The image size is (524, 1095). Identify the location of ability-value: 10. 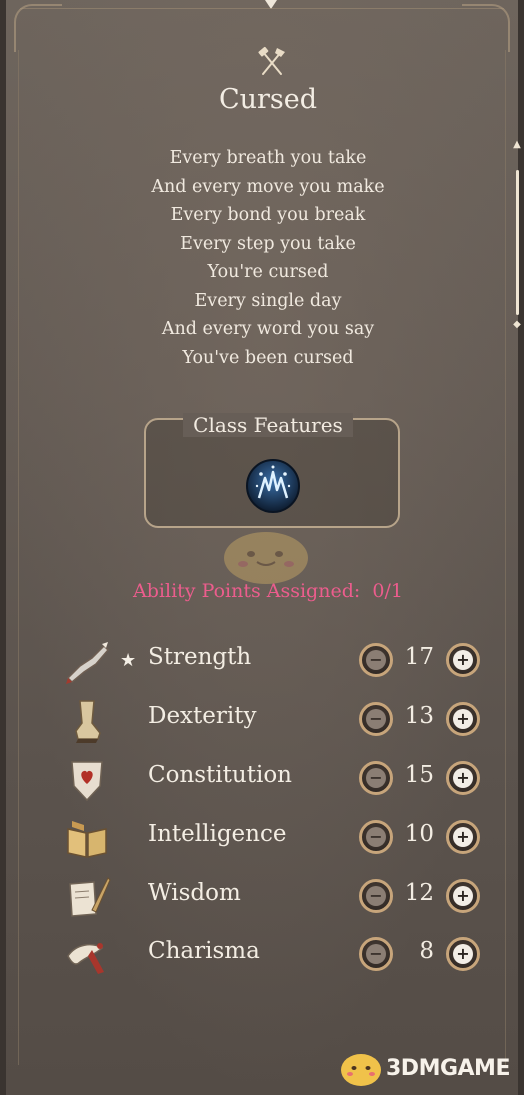
(419, 834).